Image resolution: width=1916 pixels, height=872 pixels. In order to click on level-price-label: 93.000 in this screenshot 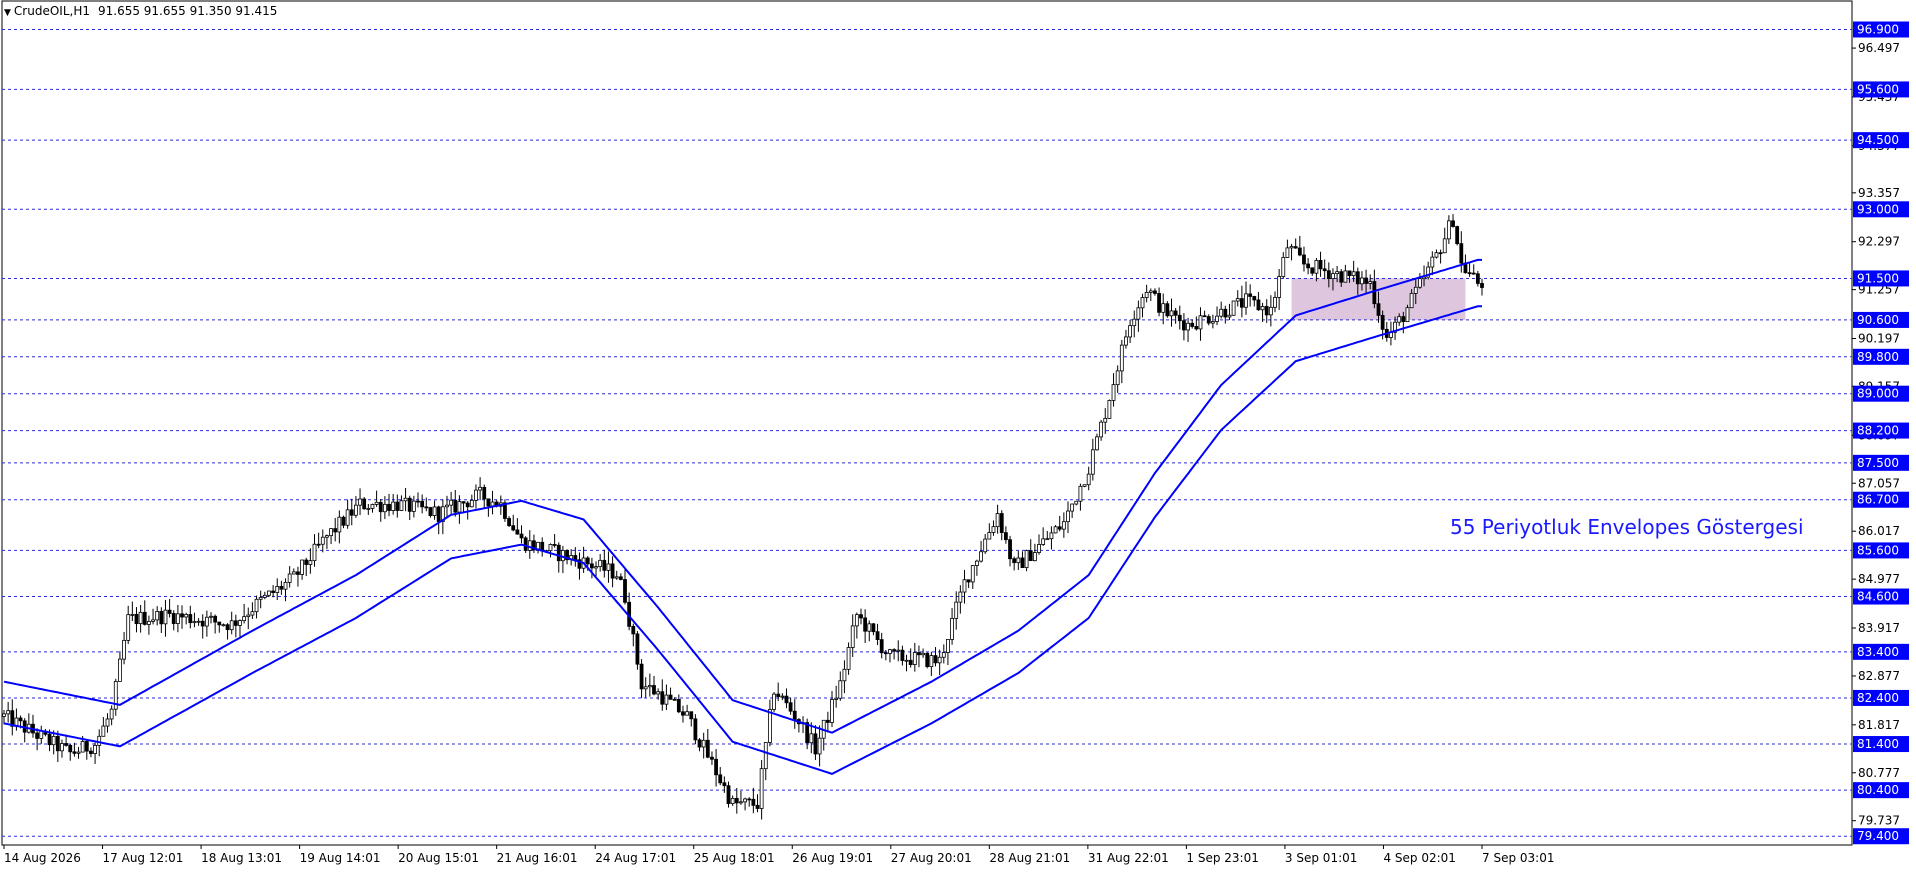, I will do `click(1878, 209)`.